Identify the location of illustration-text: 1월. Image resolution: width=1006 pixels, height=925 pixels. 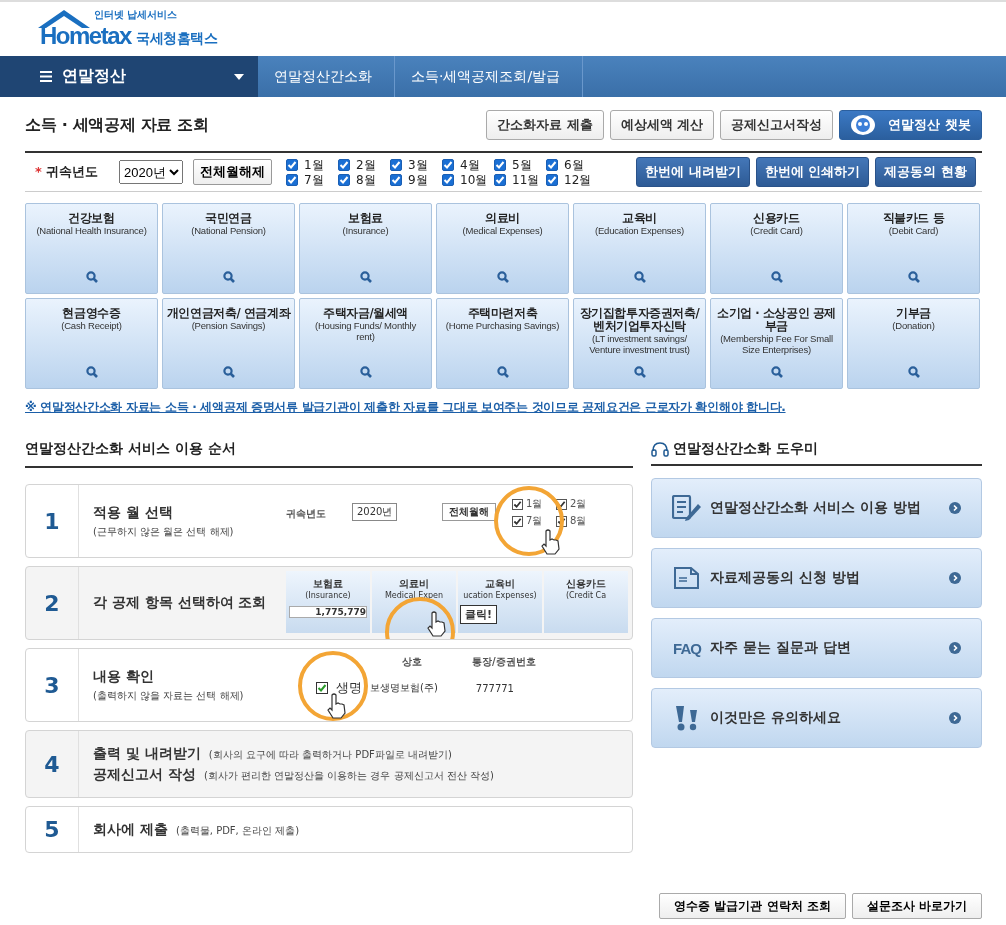
(534, 504).